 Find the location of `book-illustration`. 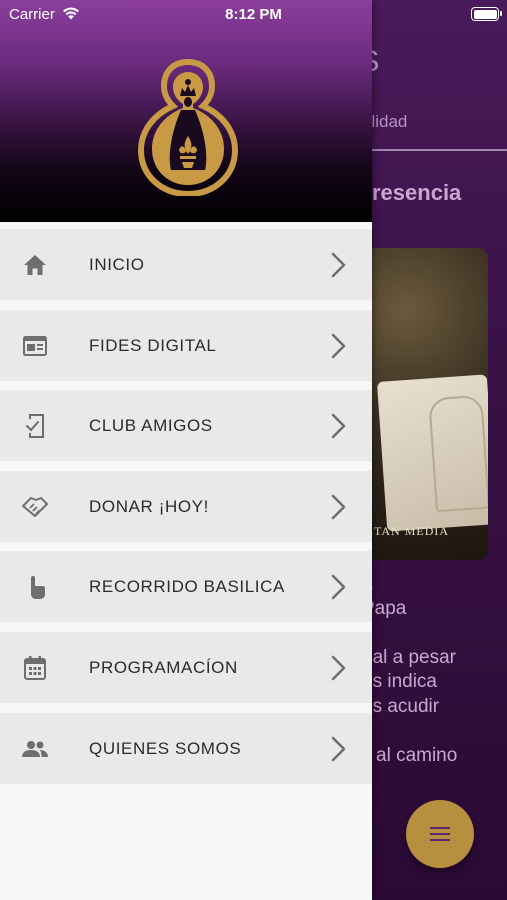

book-illustration is located at coordinates (432, 453).